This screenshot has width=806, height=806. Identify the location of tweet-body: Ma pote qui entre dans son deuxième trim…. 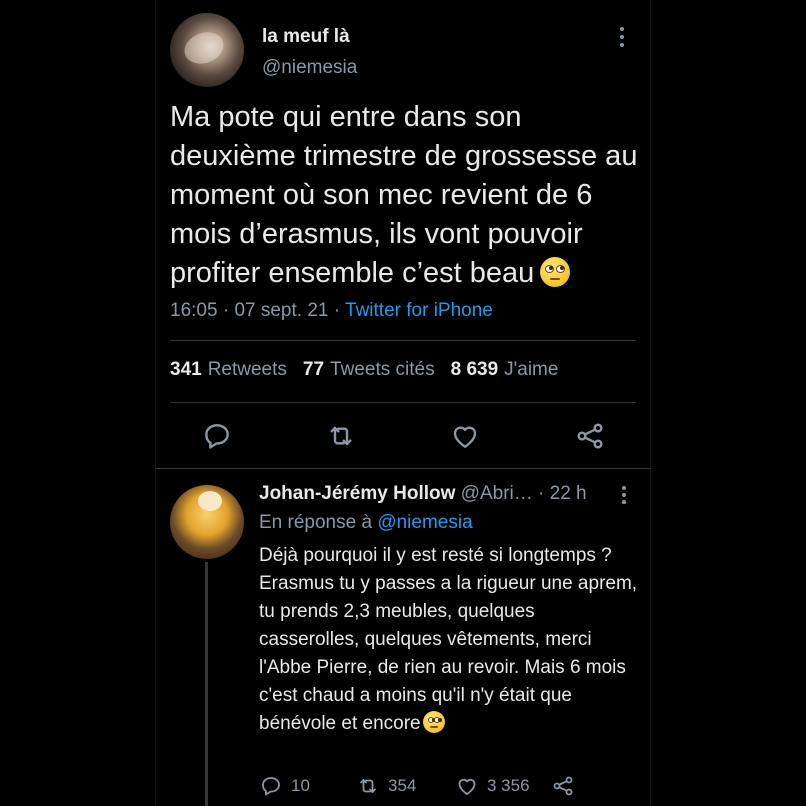
(404, 195).